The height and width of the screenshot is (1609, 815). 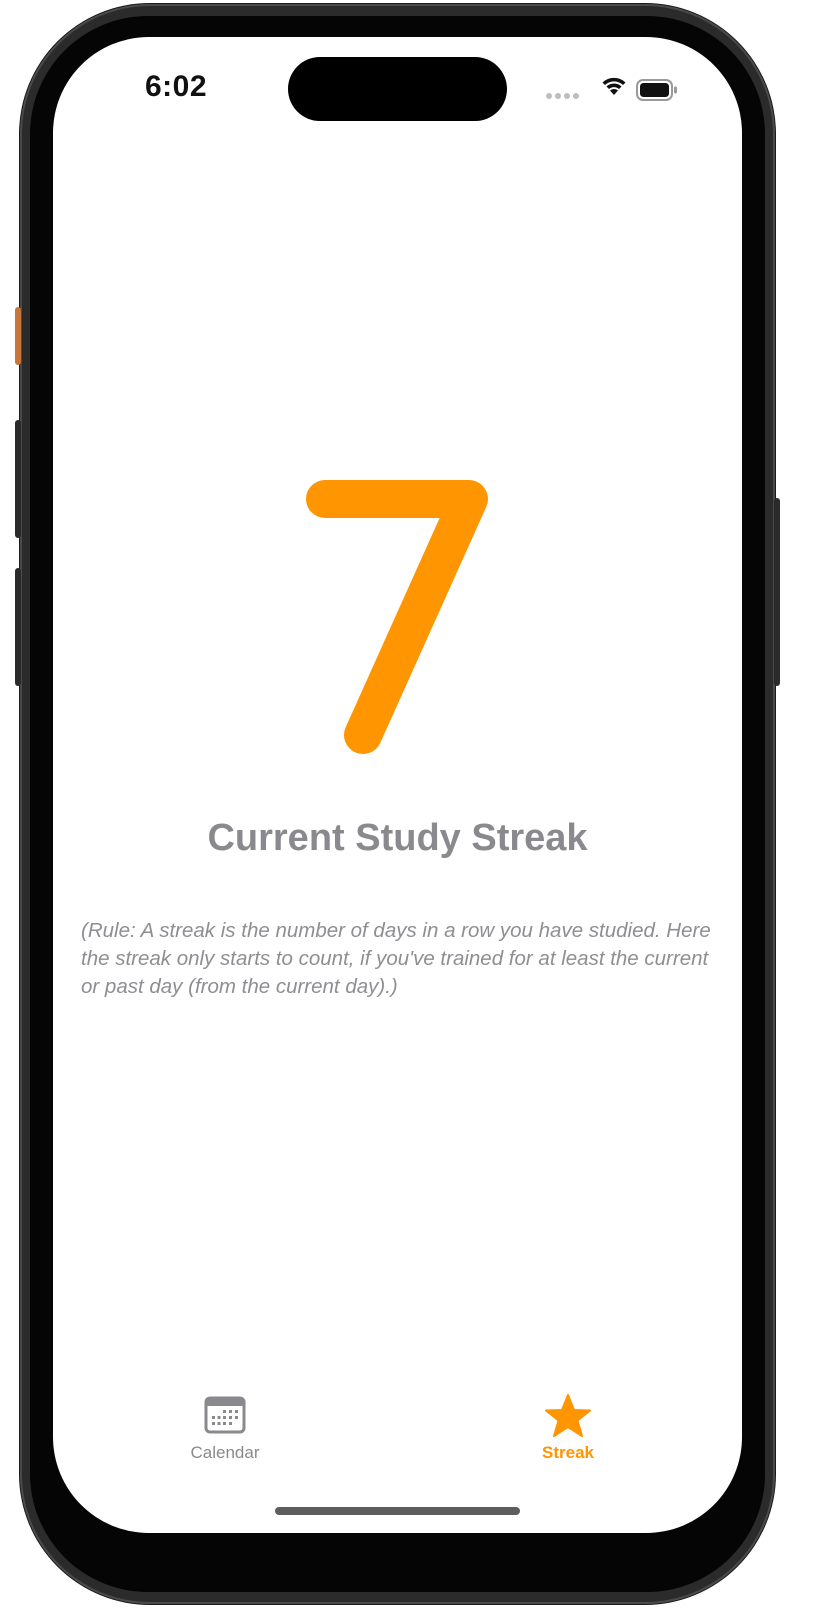 I want to click on battery-icon, so click(x=656, y=90).